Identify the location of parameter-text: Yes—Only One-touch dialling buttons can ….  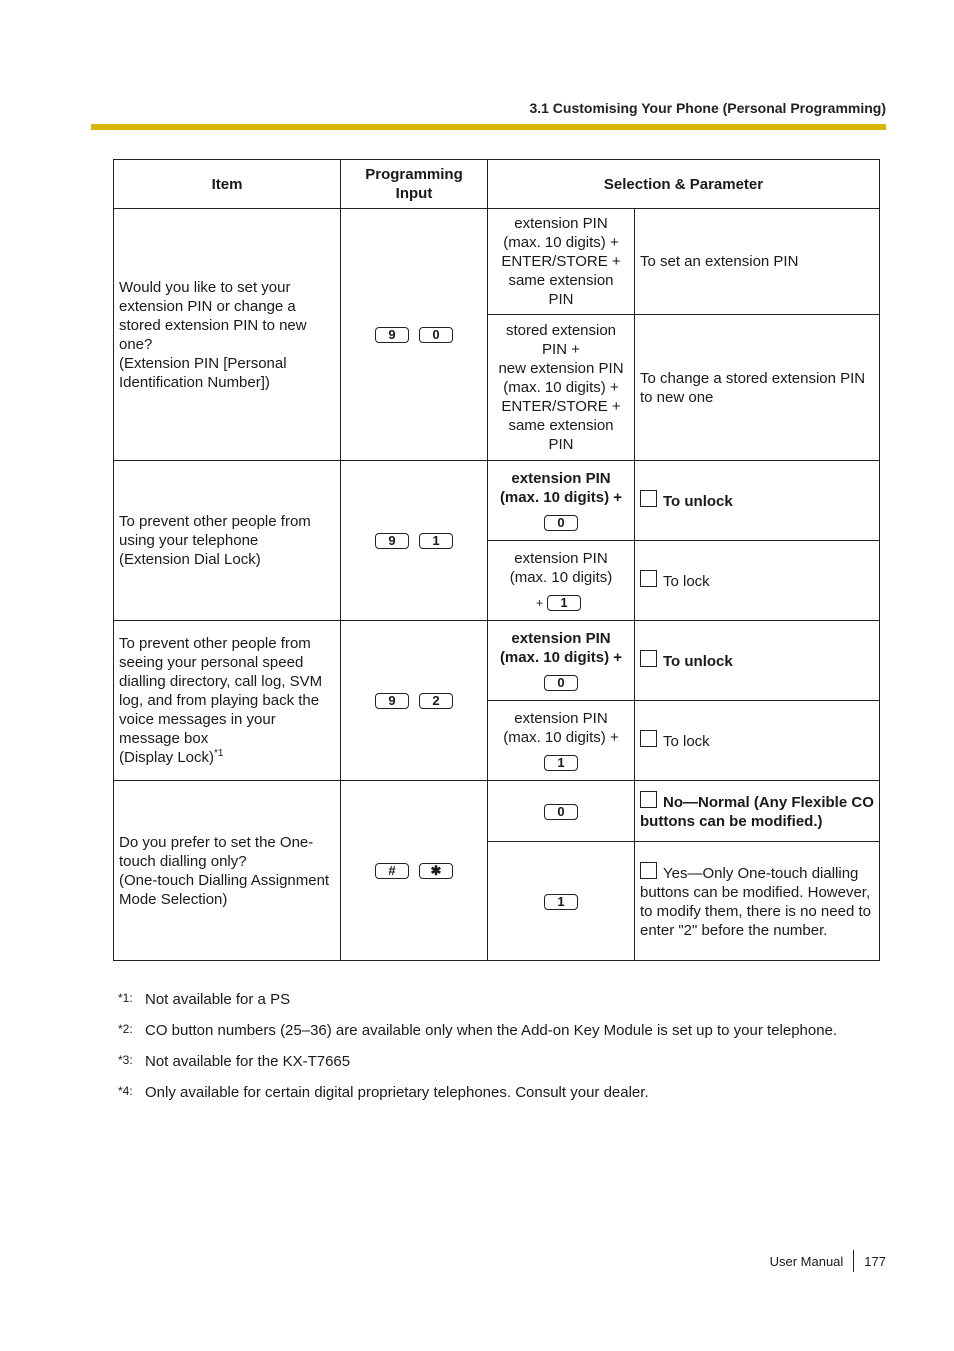
(755, 902).